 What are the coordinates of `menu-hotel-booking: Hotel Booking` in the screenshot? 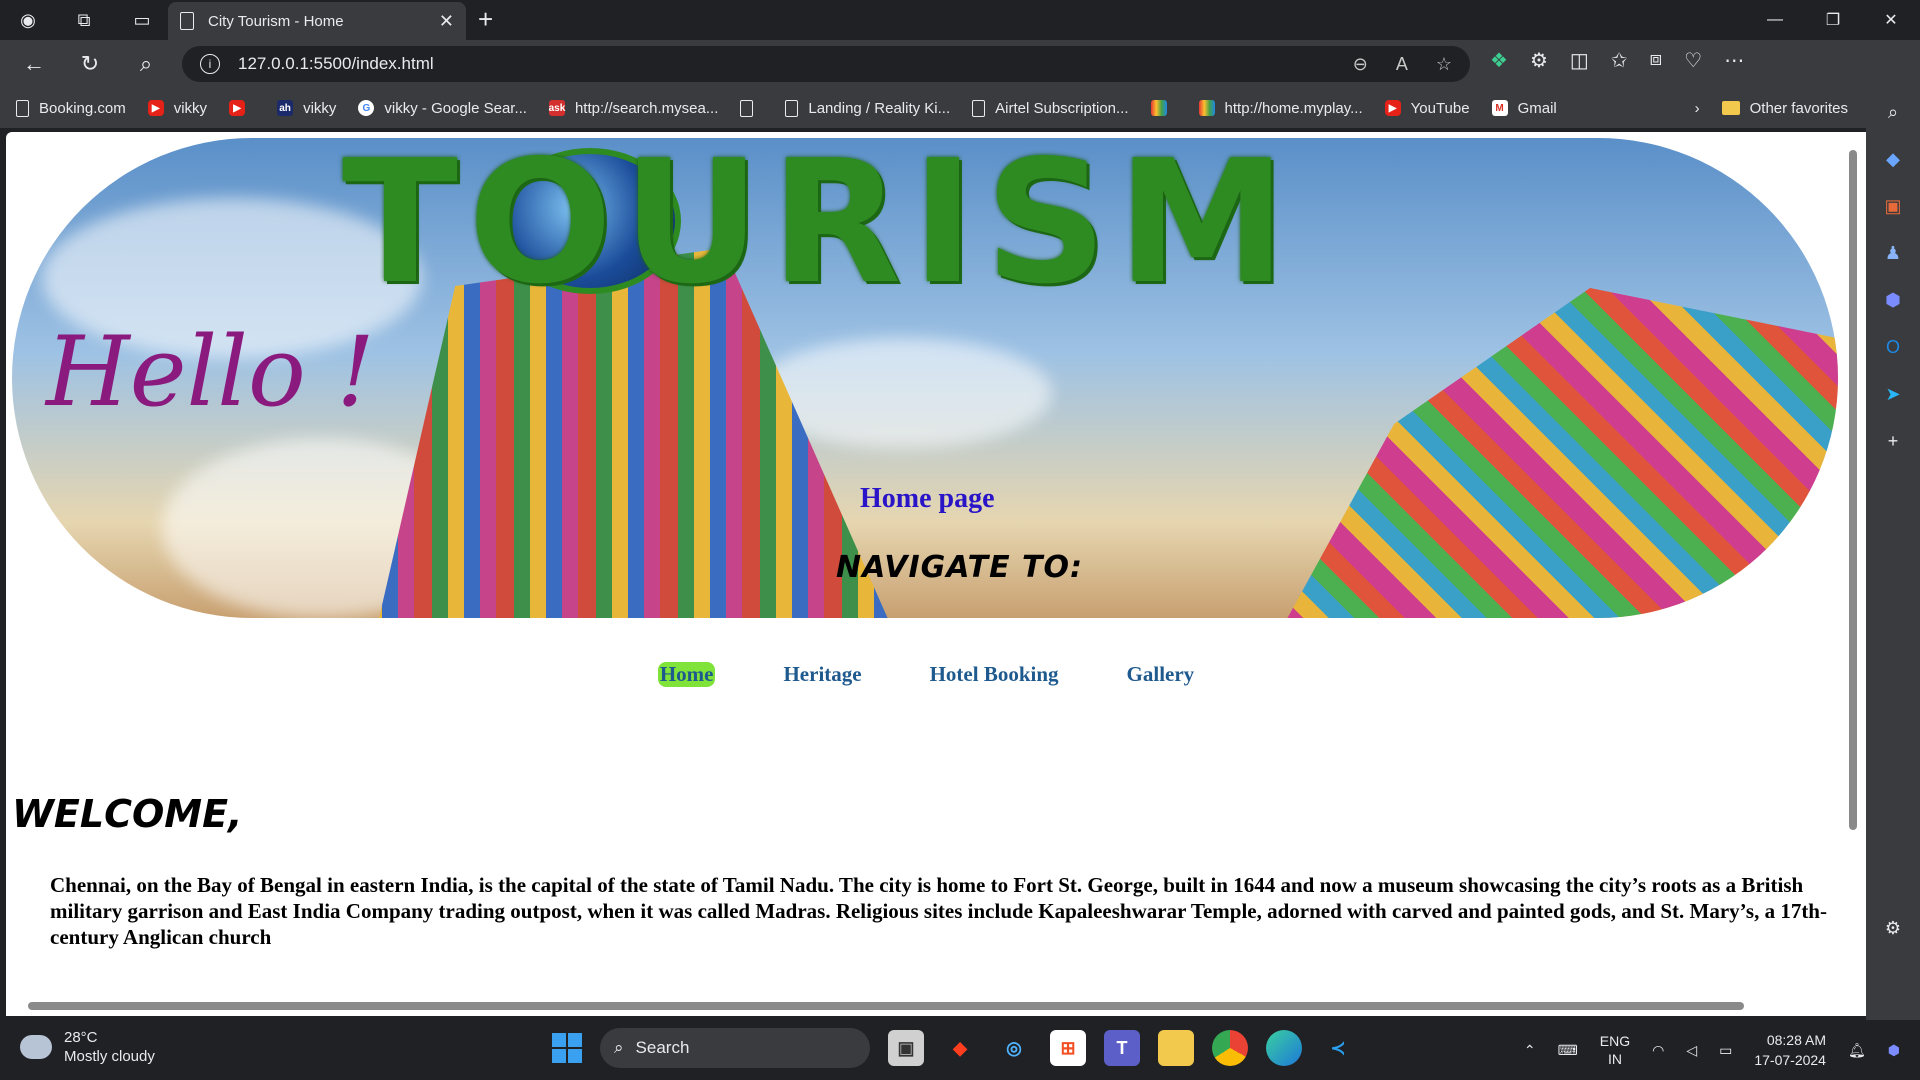 It's located at (994, 674).